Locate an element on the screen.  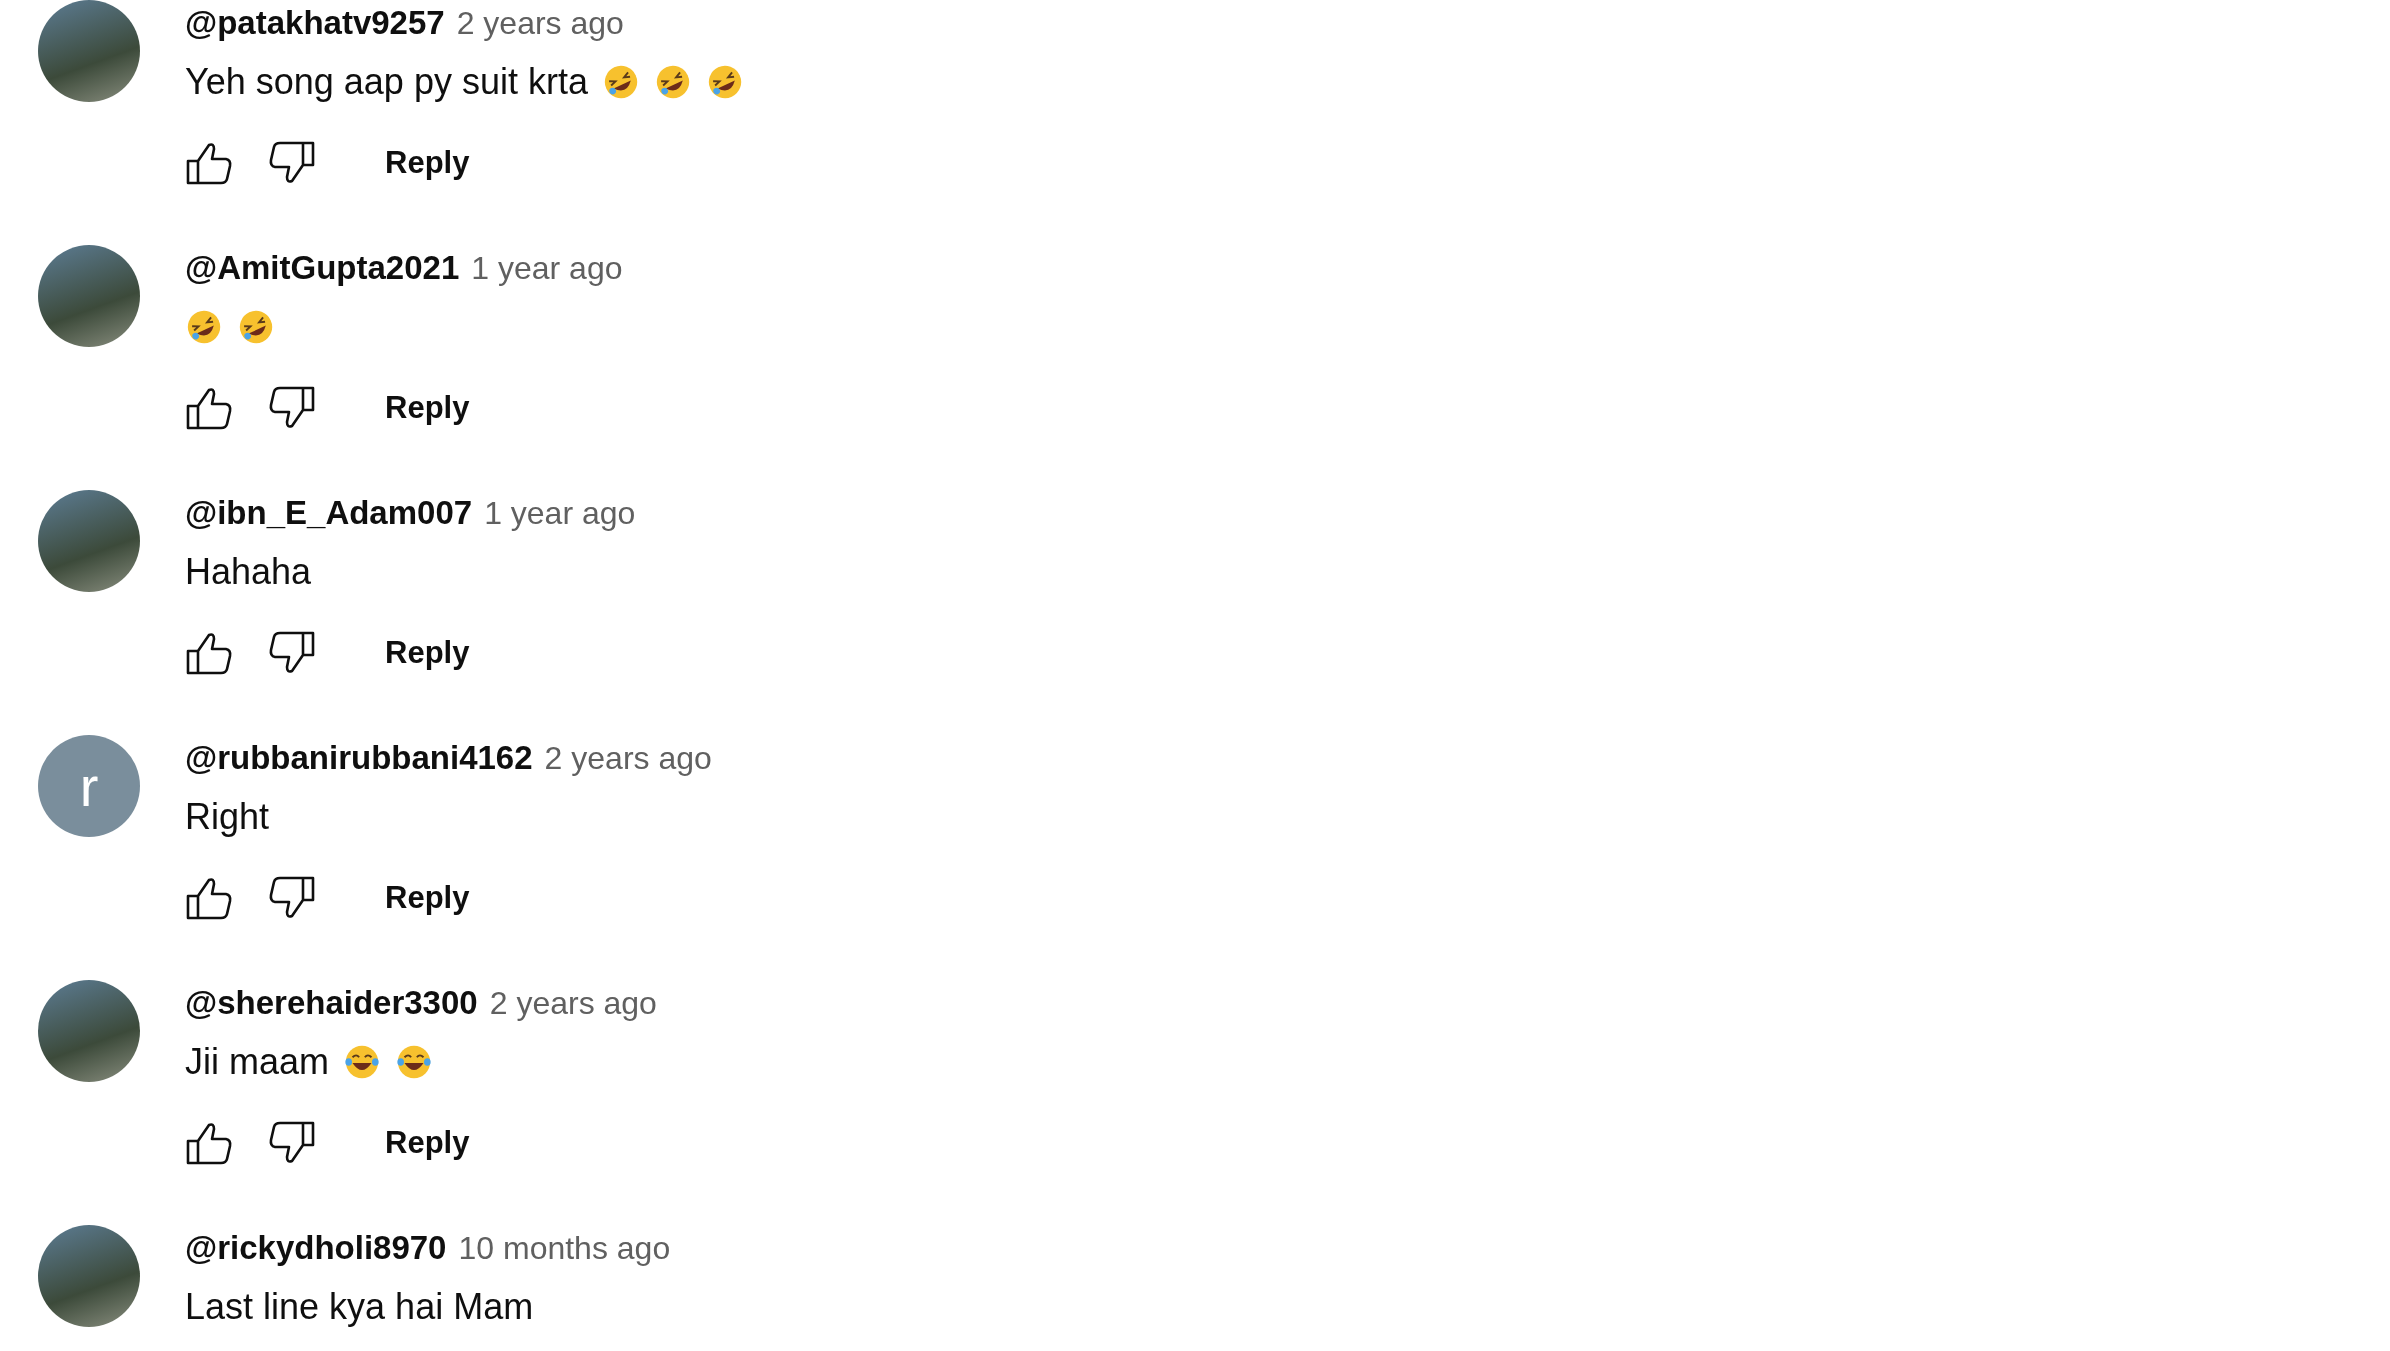
author-name: @sherehaider3300 is located at coordinates (331, 1003).